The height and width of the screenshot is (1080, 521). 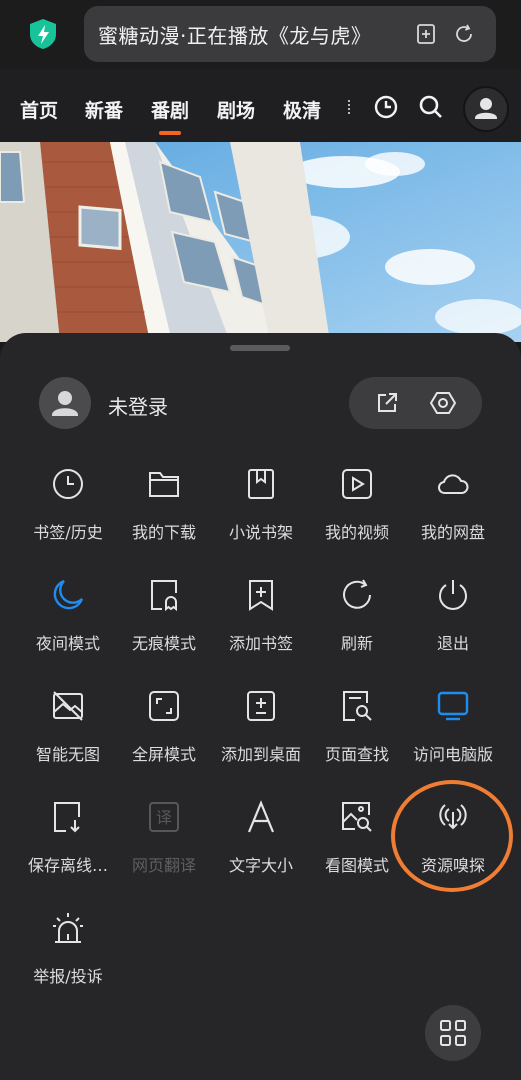 What do you see at coordinates (260, 348) in the screenshot?
I see `sheet-grabber` at bounding box center [260, 348].